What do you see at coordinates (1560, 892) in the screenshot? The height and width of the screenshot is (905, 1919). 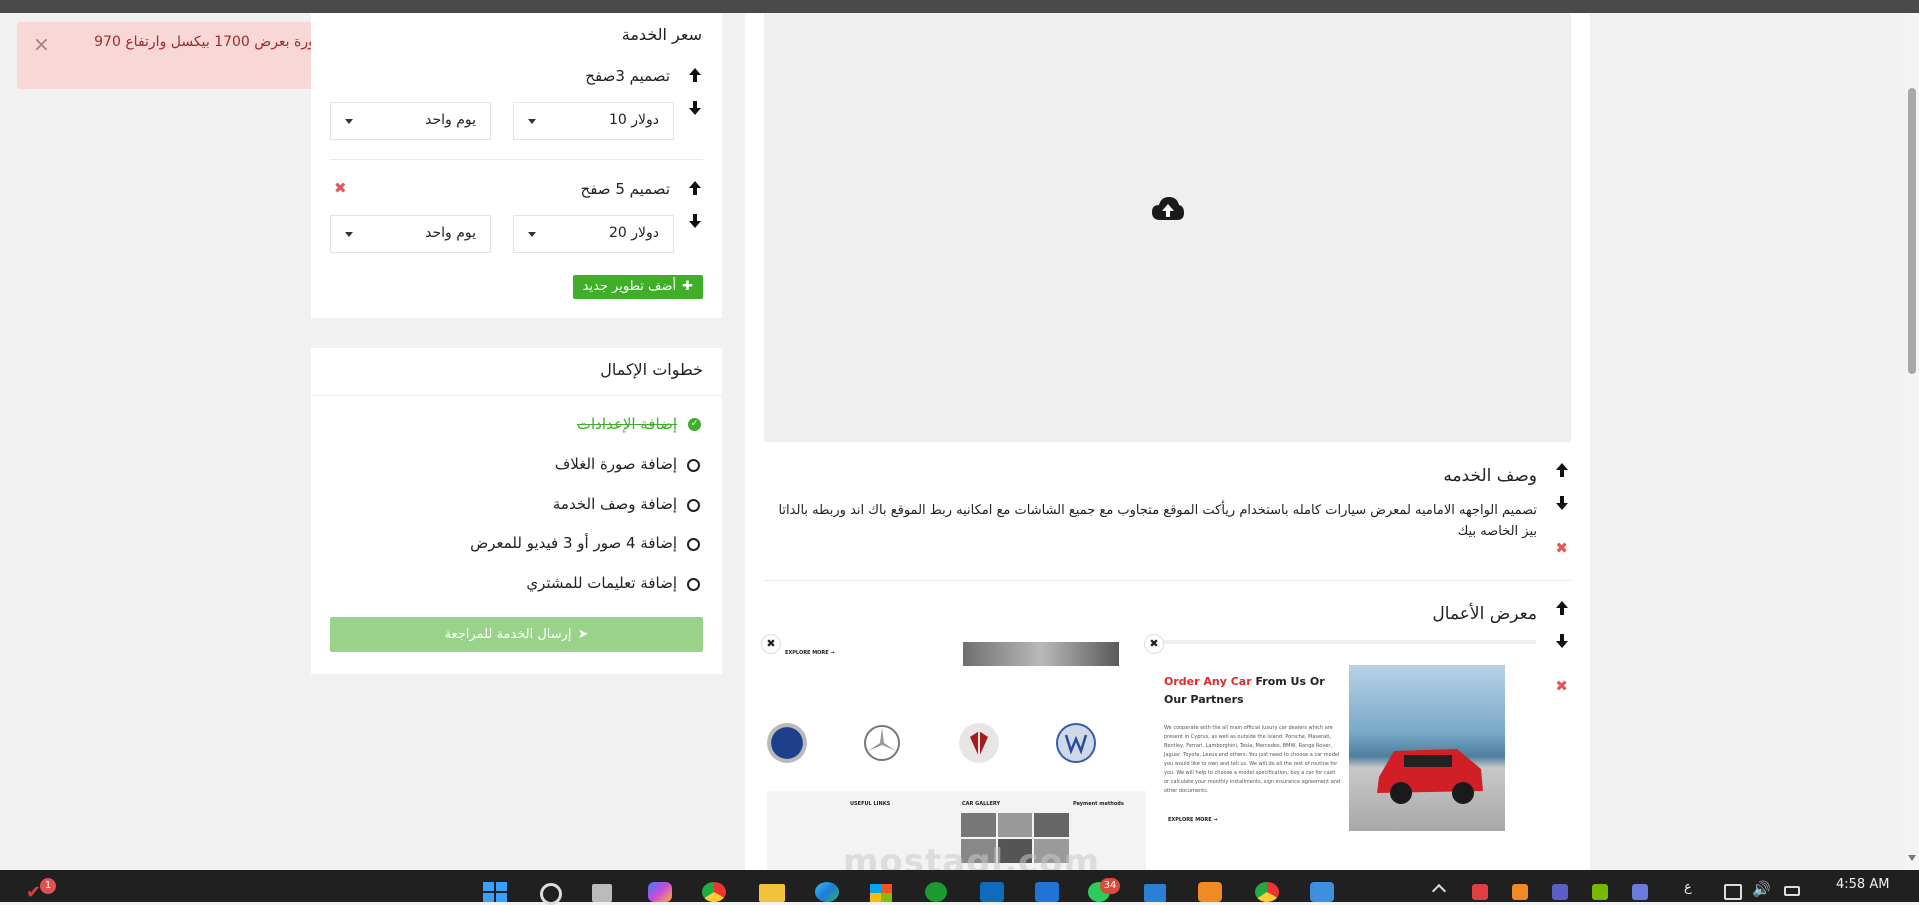 I see `teams-icon` at bounding box center [1560, 892].